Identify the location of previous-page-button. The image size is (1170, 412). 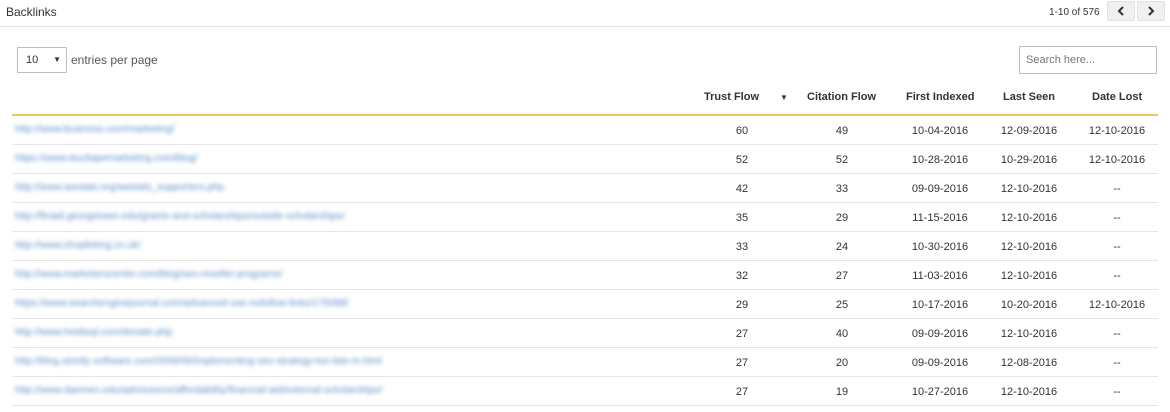
(1121, 11).